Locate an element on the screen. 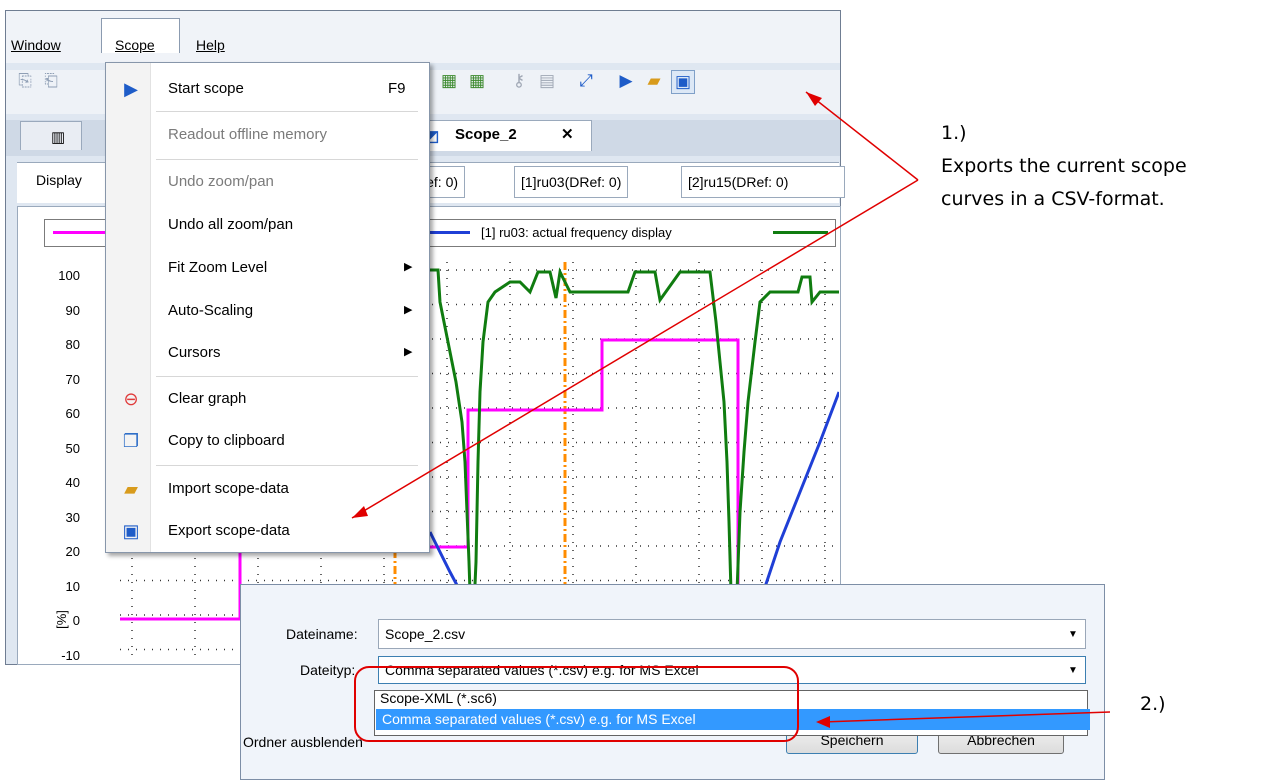 This screenshot has width=1269, height=783. step-2-number: 2.) is located at coordinates (1153, 704).